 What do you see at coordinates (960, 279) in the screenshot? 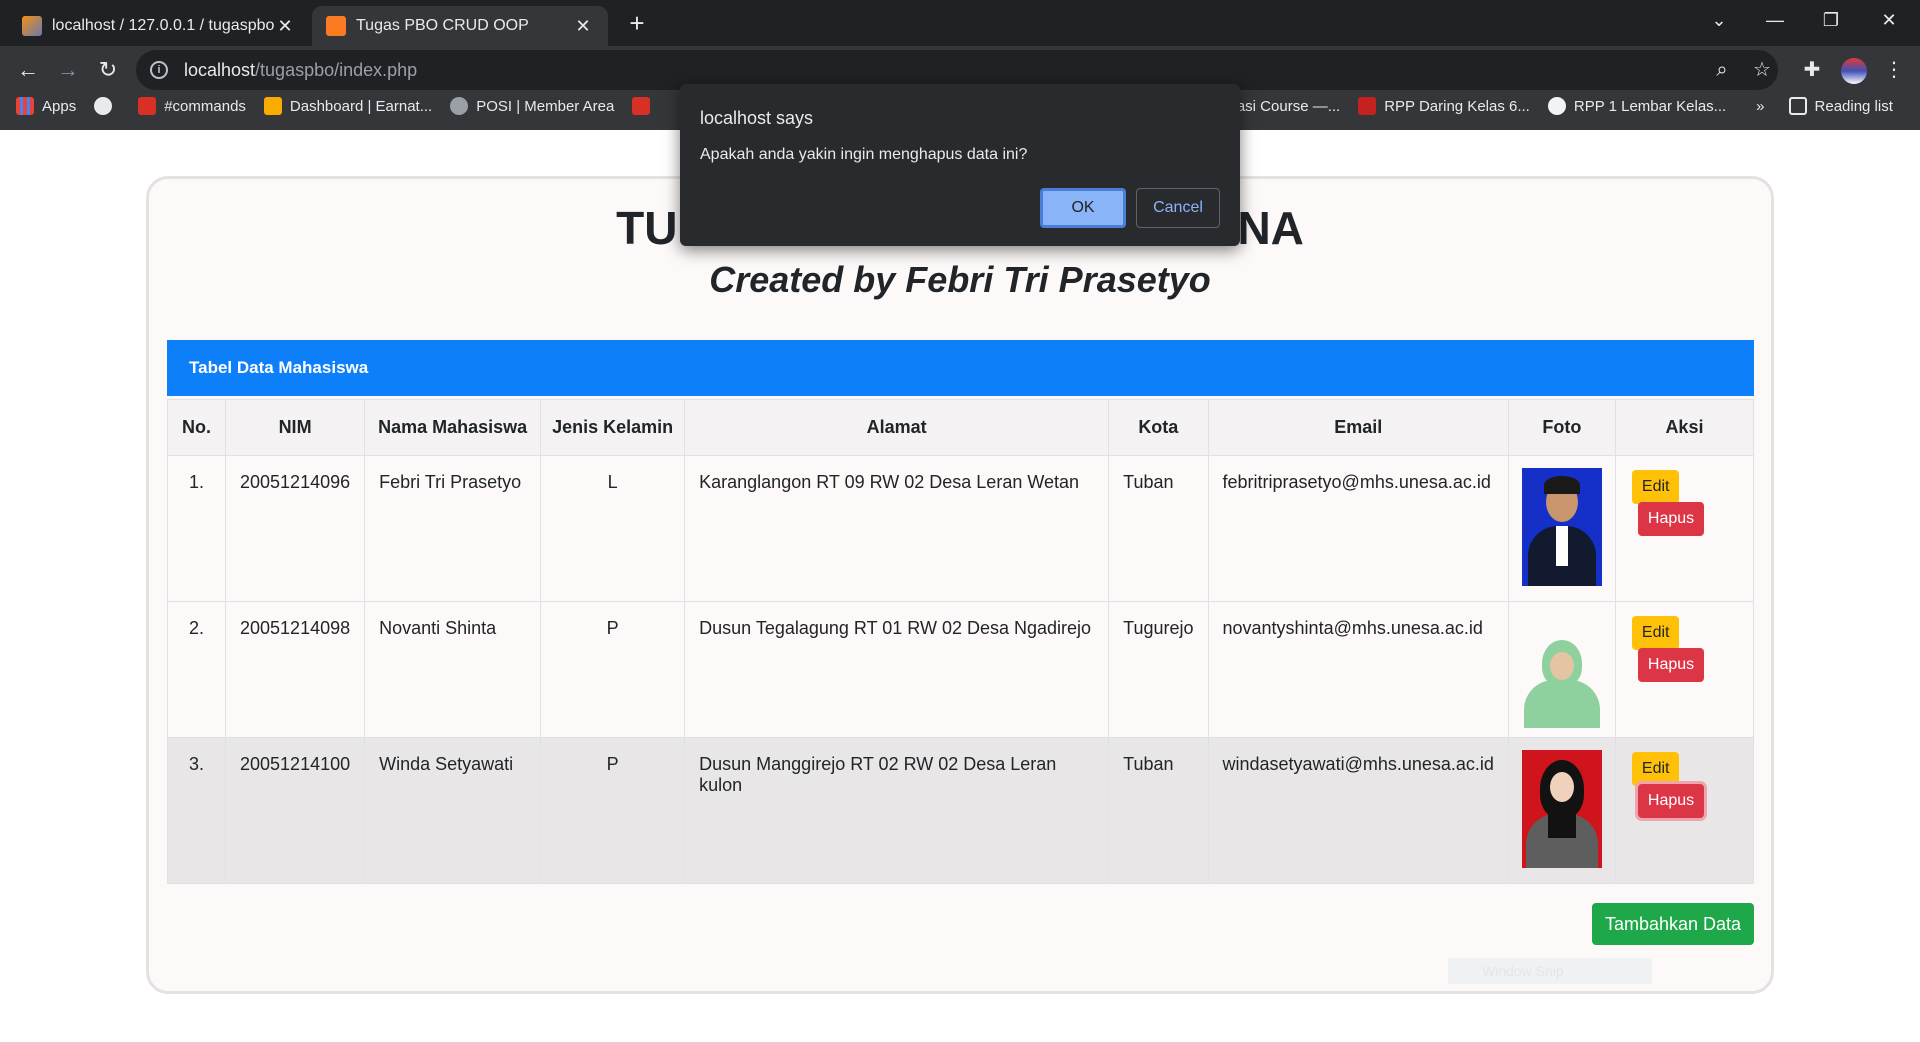
I see `page-subtitle: Created by Febri Tri Prasetyo` at bounding box center [960, 279].